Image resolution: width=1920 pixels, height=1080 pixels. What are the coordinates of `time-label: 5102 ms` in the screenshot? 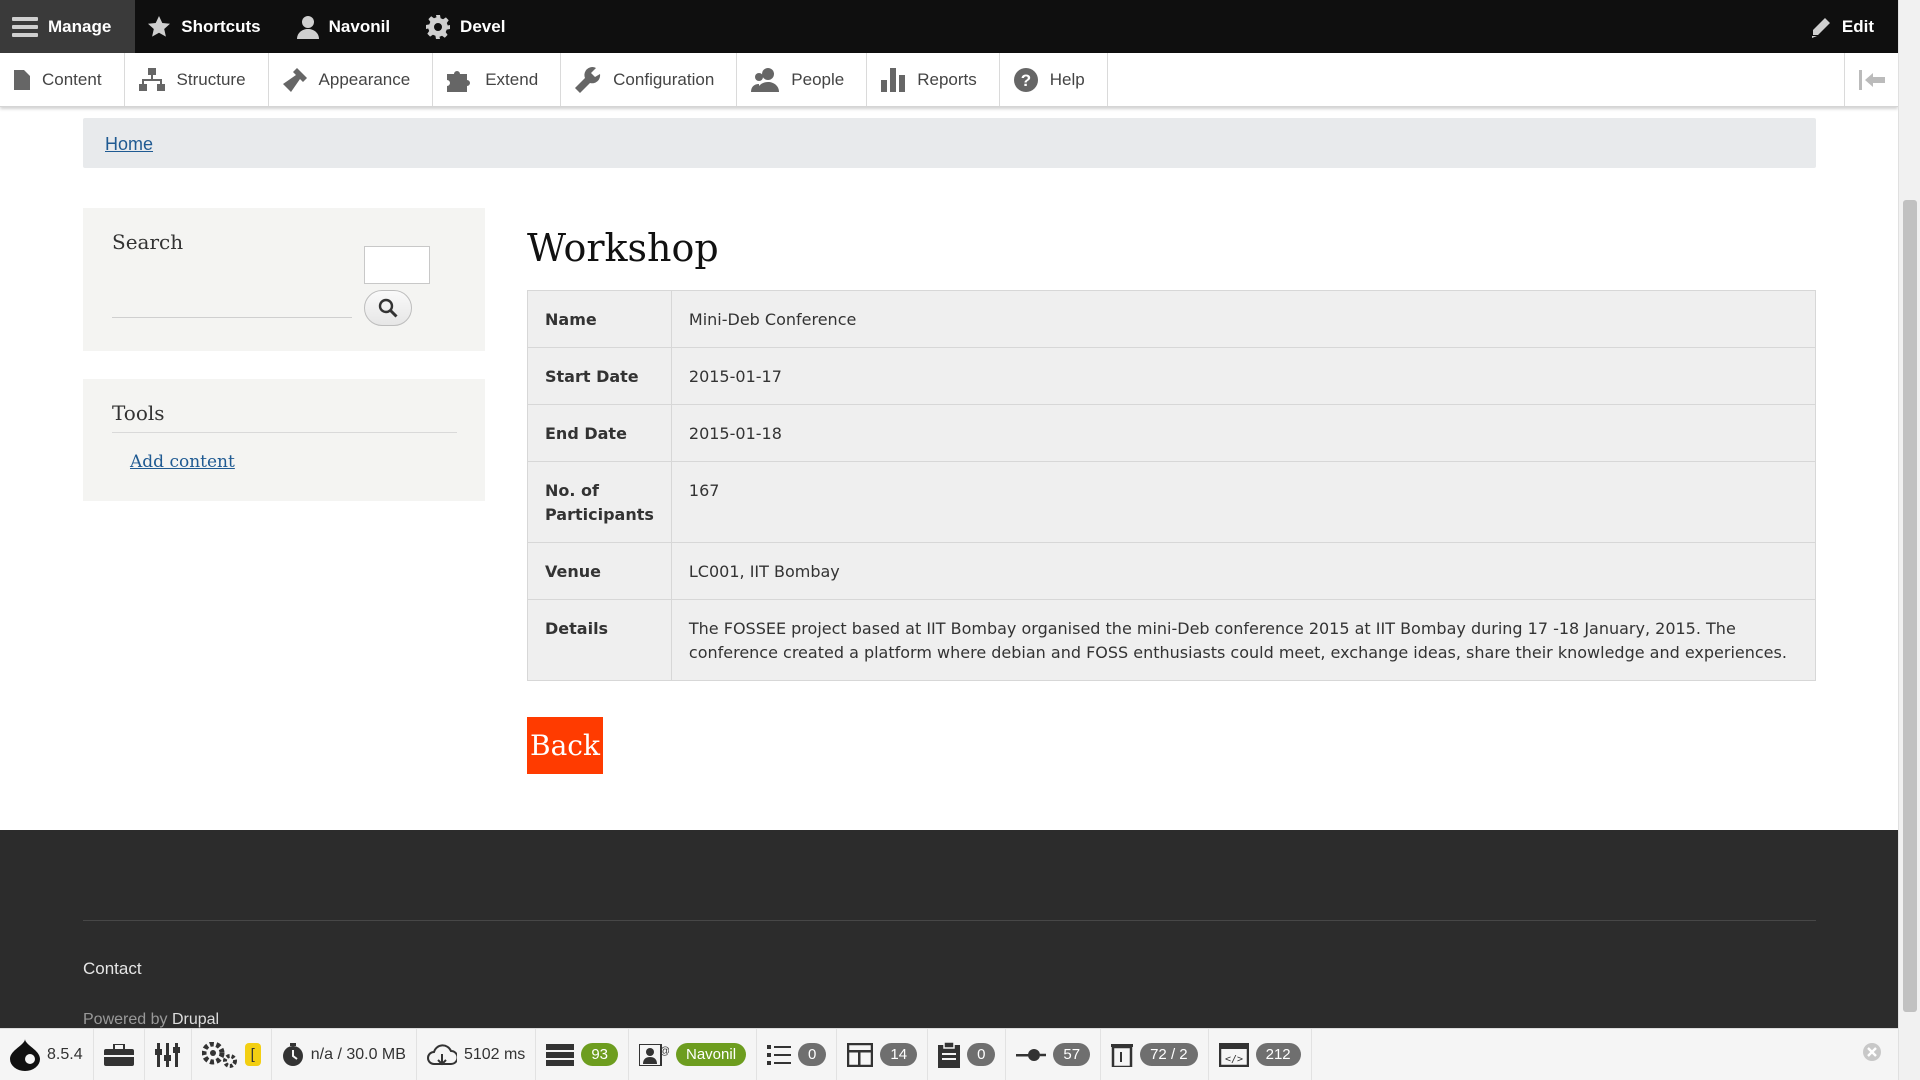 It's located at (494, 1054).